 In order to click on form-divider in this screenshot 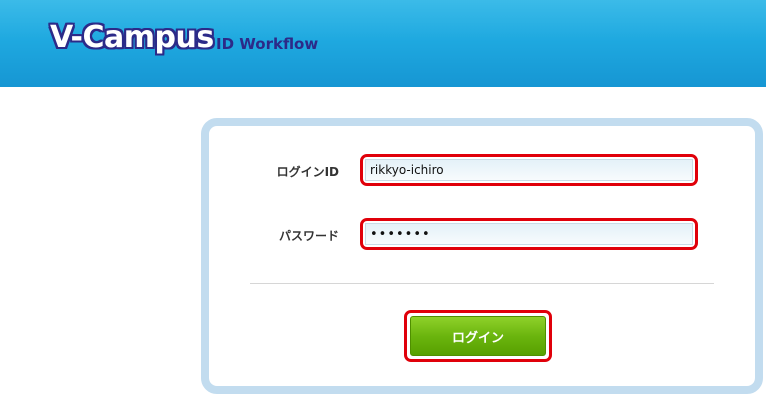, I will do `click(482, 283)`.